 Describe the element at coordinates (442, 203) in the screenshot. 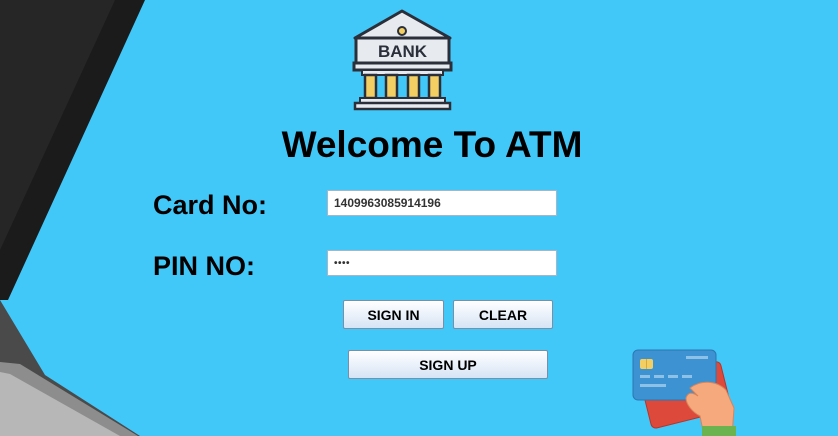

I see `card-number-input` at that location.